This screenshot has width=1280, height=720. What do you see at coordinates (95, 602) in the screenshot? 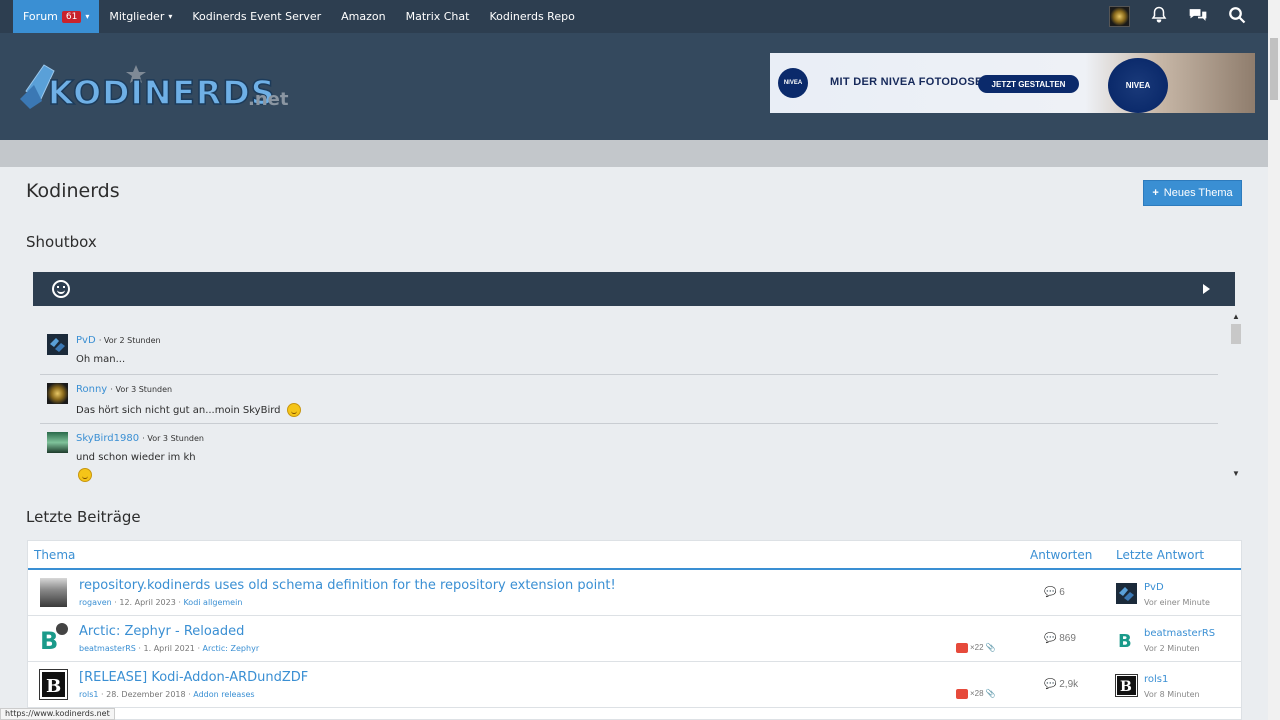
I see `thread-author: rogaven` at bounding box center [95, 602].